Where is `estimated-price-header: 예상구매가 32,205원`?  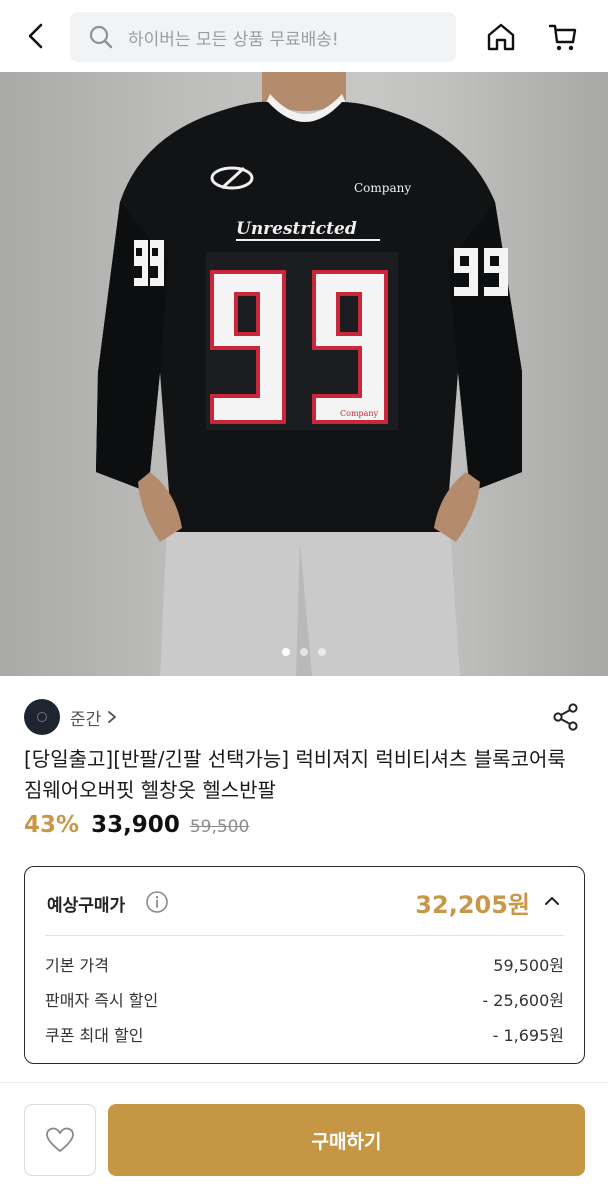 estimated-price-header: 예상구매가 32,205원 is located at coordinates (304, 901).